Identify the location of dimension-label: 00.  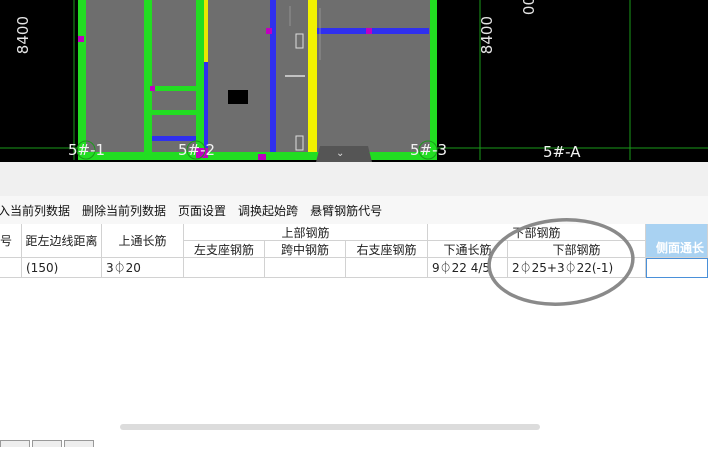
(529, 8).